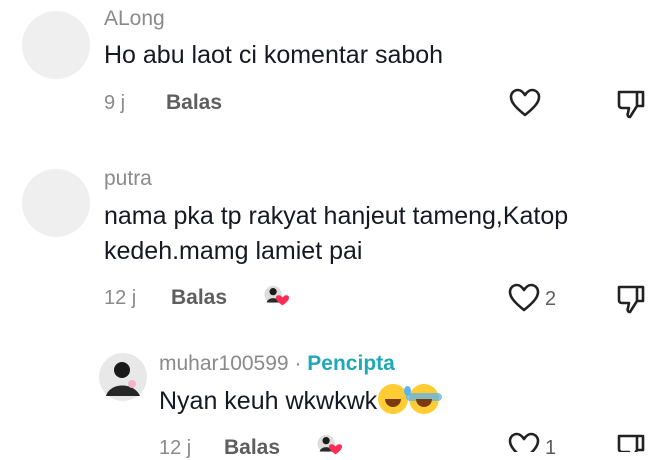  I want to click on reply-username: muhar100599, so click(224, 363).